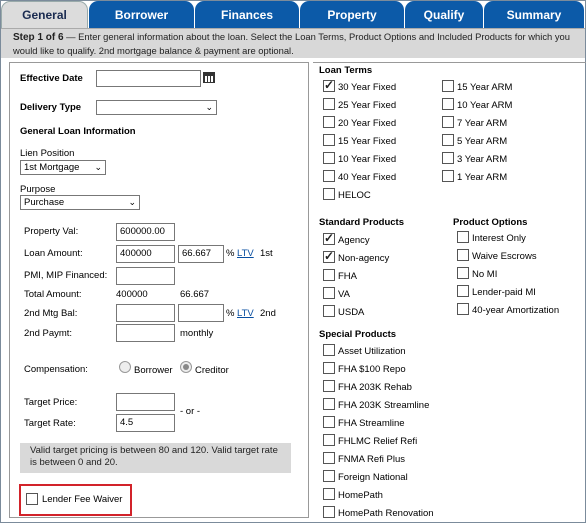 The width and height of the screenshot is (586, 523). Describe the element at coordinates (367, 141) in the screenshot. I see `15-year-fixed-label: 15 Year Fixed` at that location.